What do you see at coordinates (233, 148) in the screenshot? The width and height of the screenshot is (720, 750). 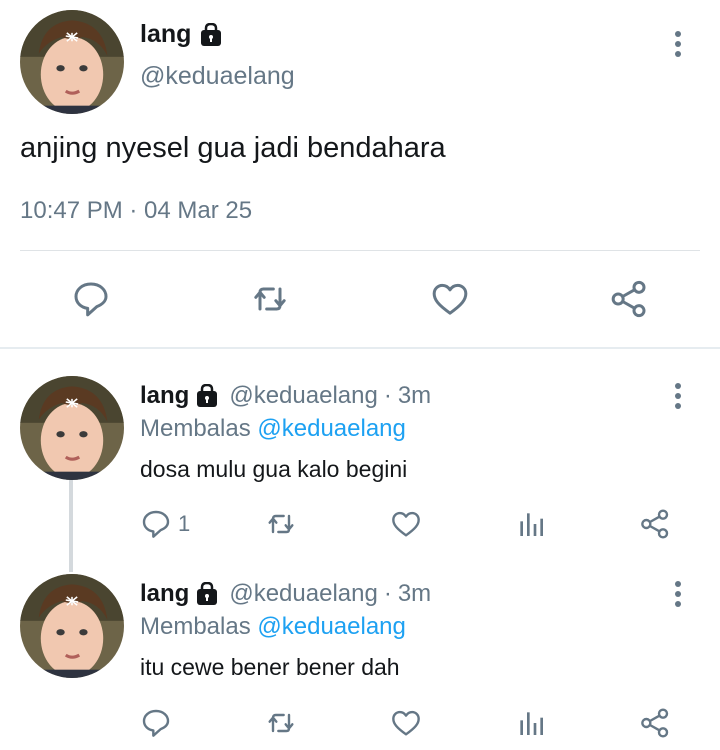 I see `tweet-text: anjing nyesel gua jadi bendahara` at bounding box center [233, 148].